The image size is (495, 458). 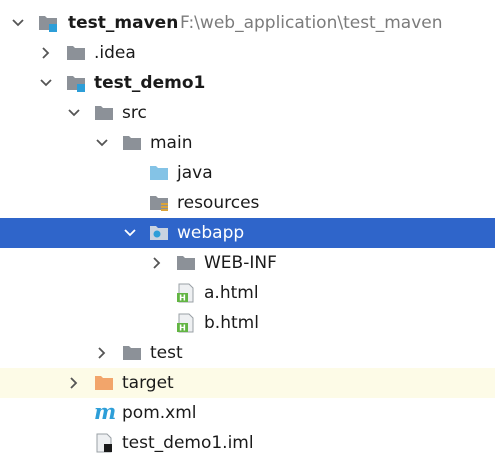 What do you see at coordinates (150, 83) in the screenshot?
I see `module-label: test_demo1` at bounding box center [150, 83].